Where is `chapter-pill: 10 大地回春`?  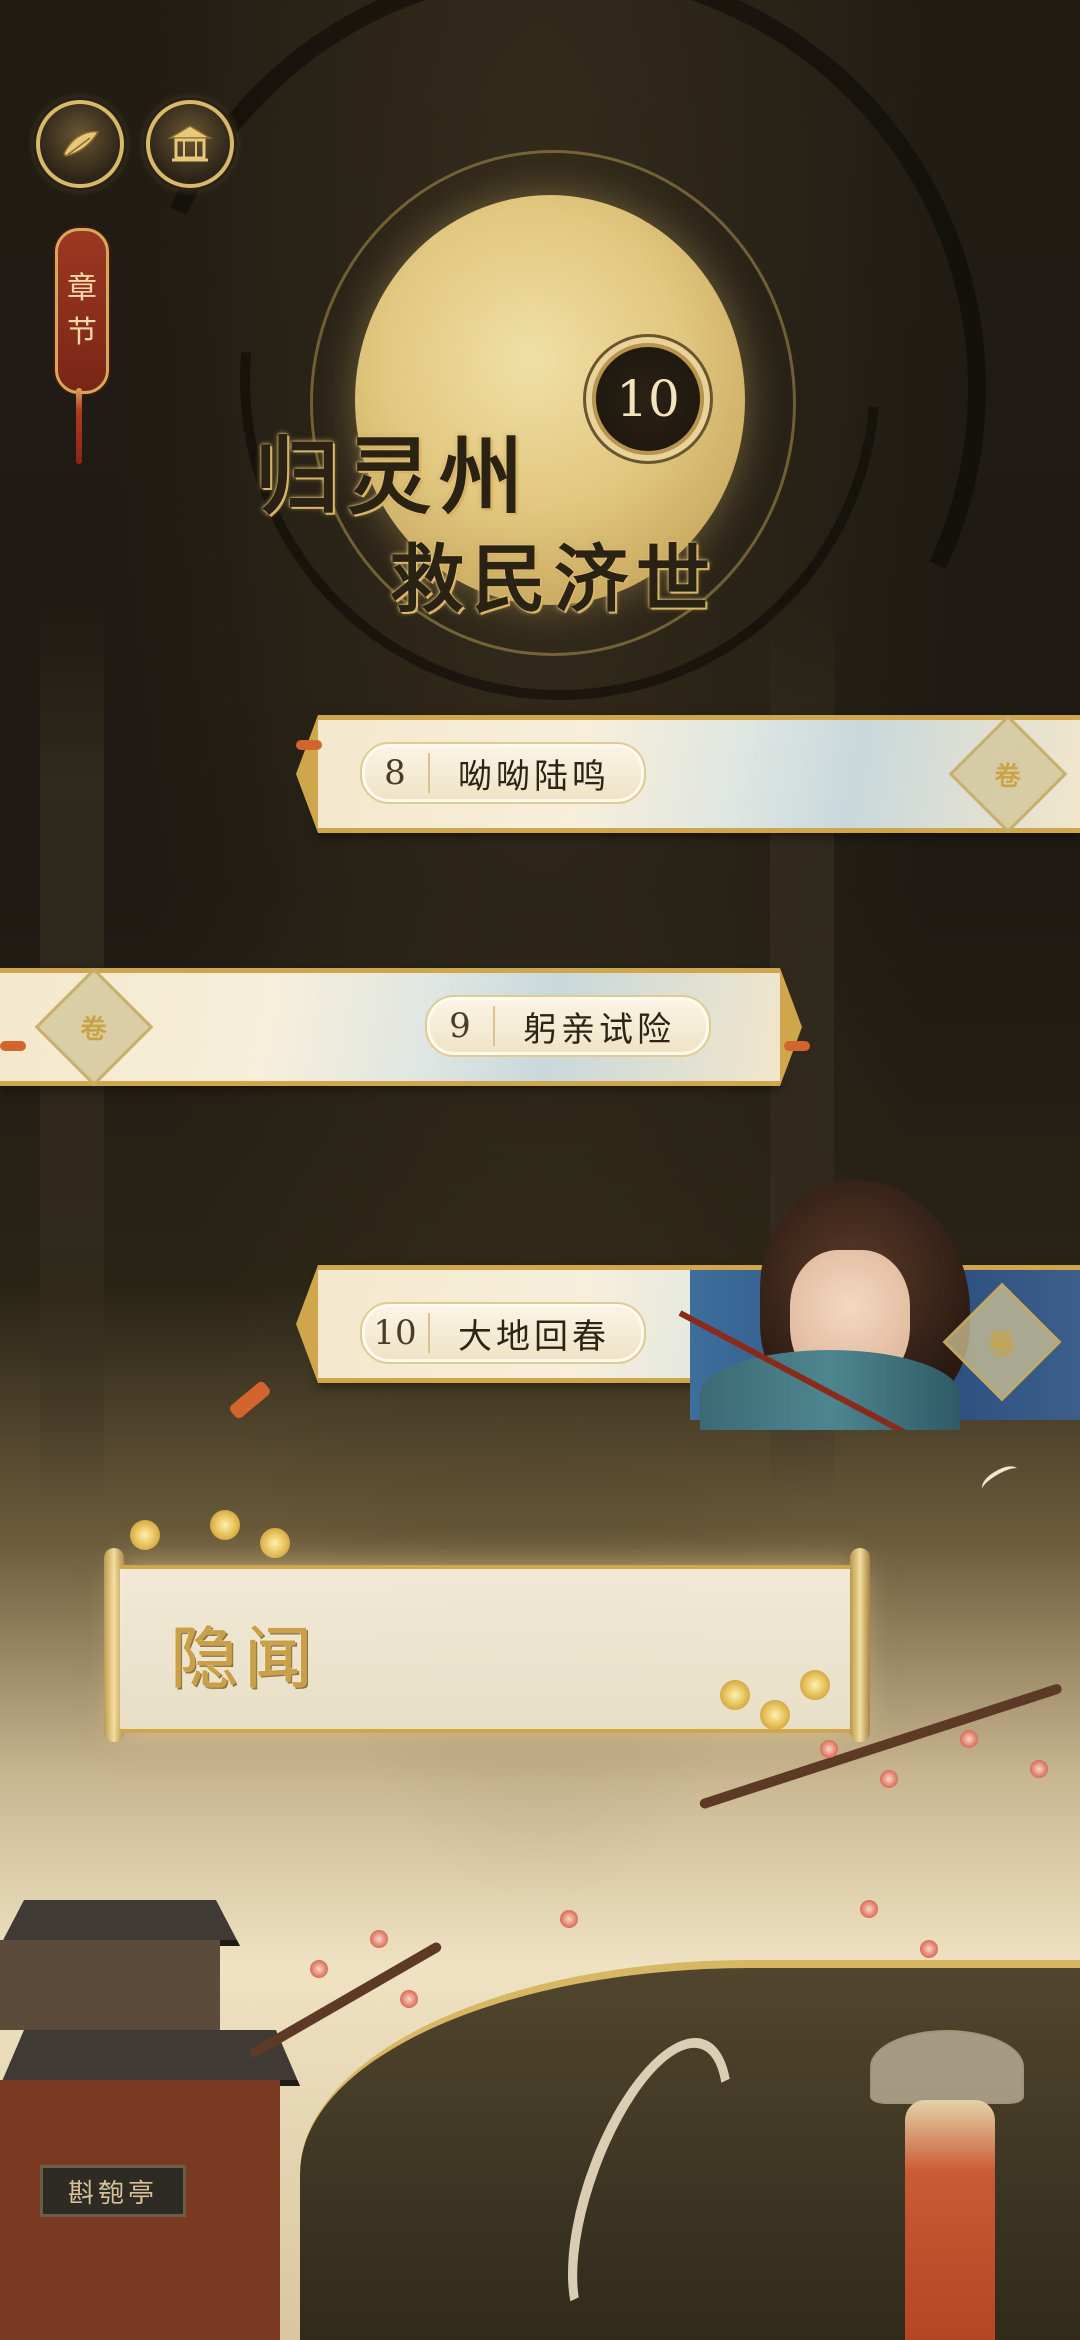
chapter-pill: 10 大地回春 is located at coordinates (503, 1333).